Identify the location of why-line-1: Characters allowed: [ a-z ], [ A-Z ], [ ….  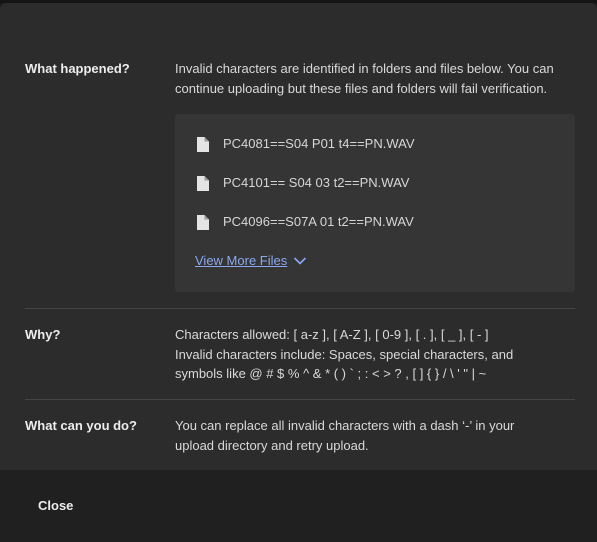
(332, 334).